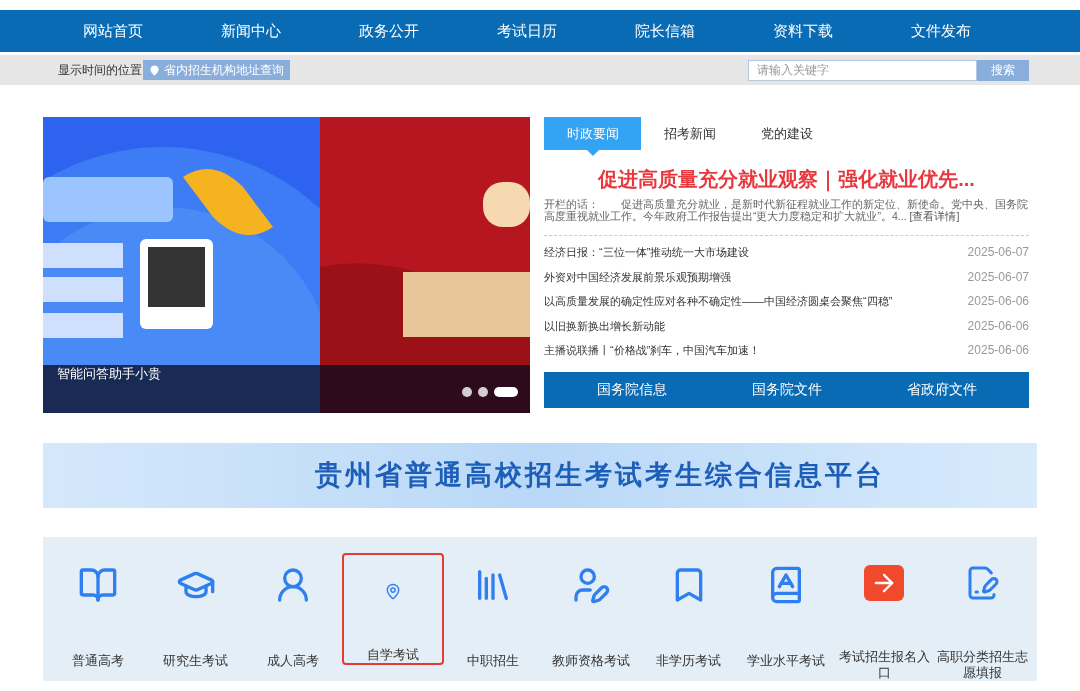  I want to click on nav-link: 网站首页, so click(113, 31).